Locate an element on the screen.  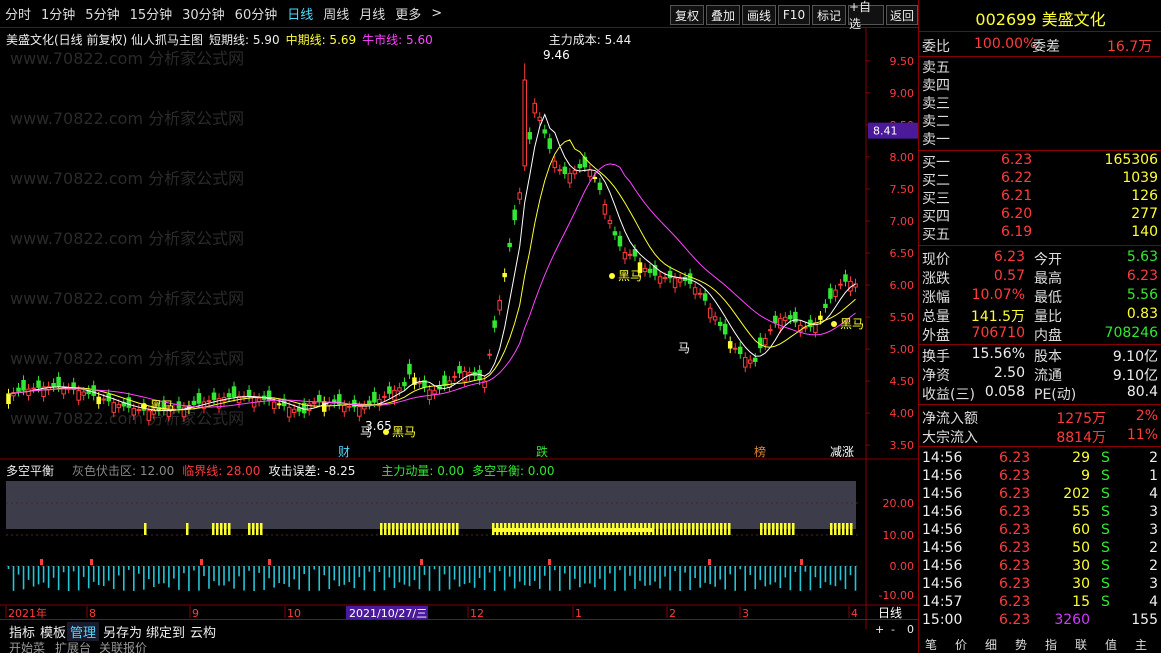
period-weekly: 周线 is located at coordinates (336, 13).